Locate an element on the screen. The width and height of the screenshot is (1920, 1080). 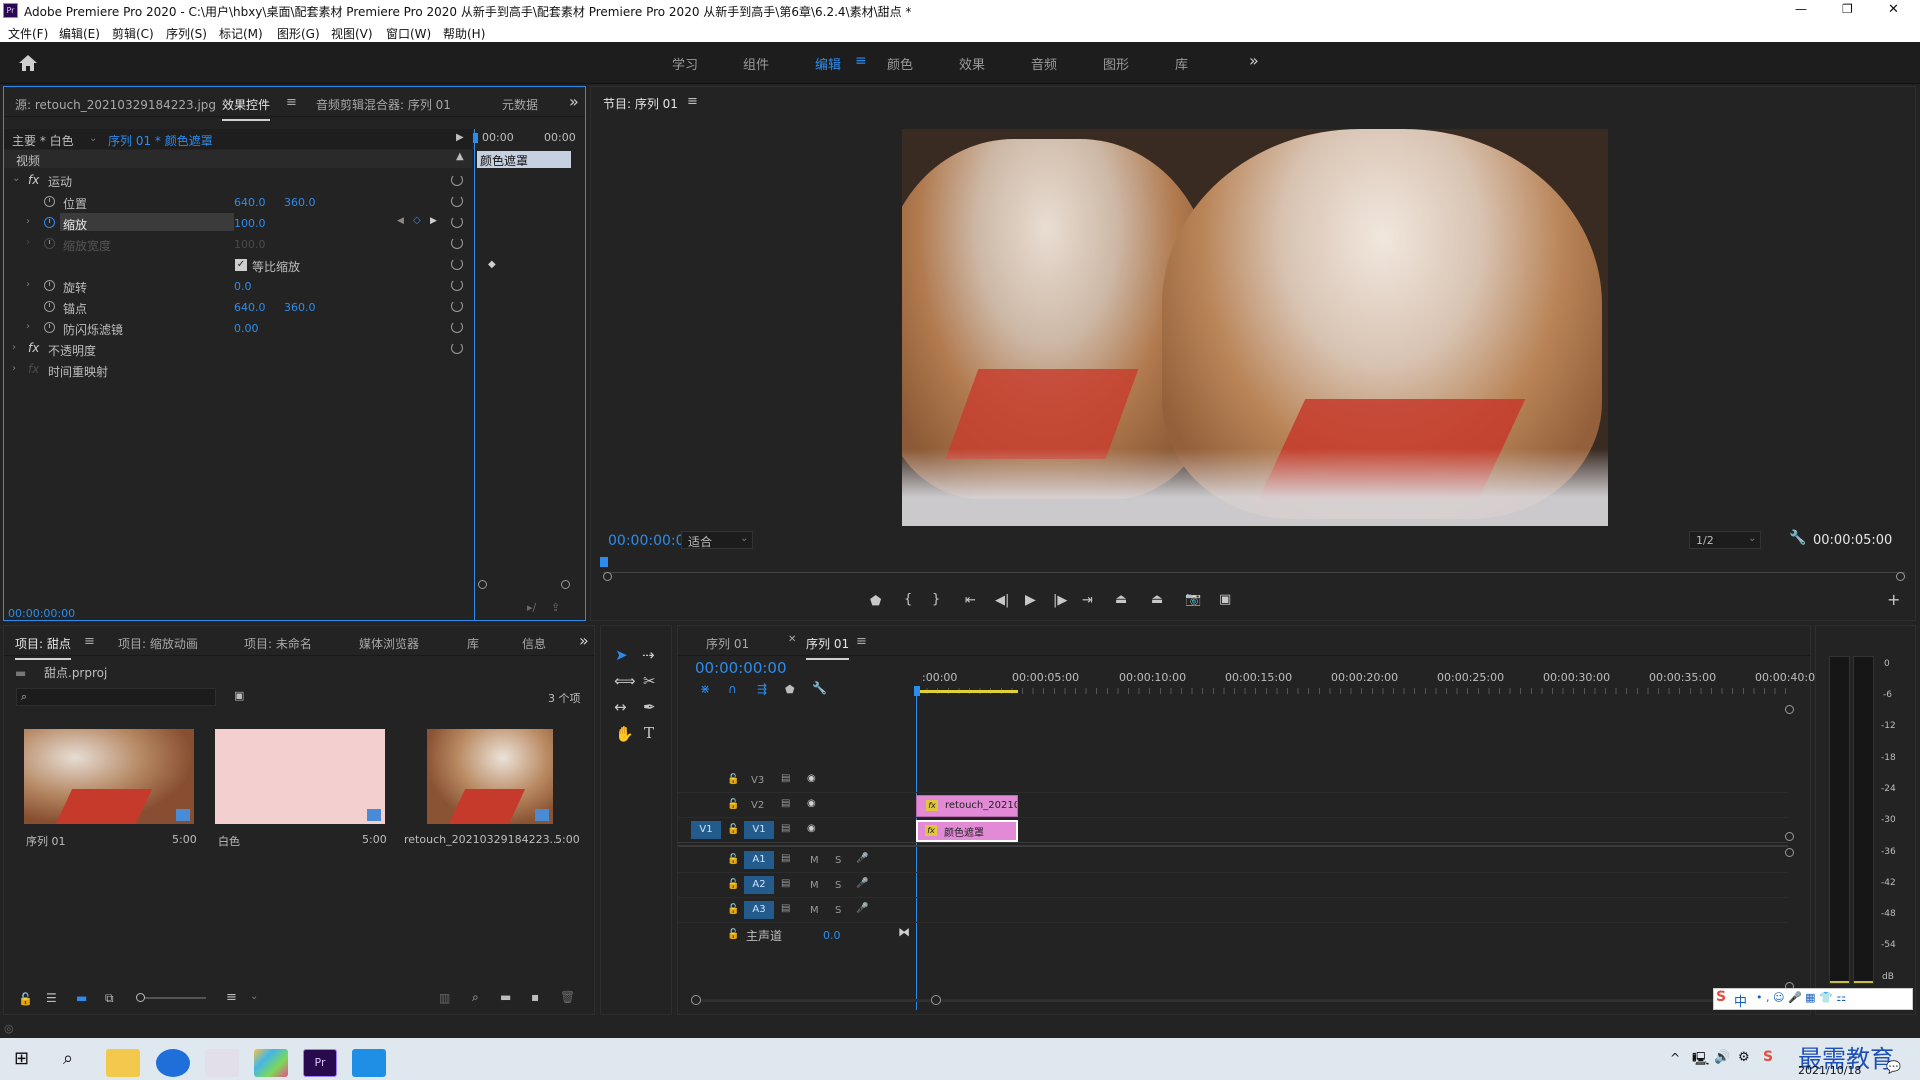
extract-icon: ⏏ is located at coordinates (1157, 599).